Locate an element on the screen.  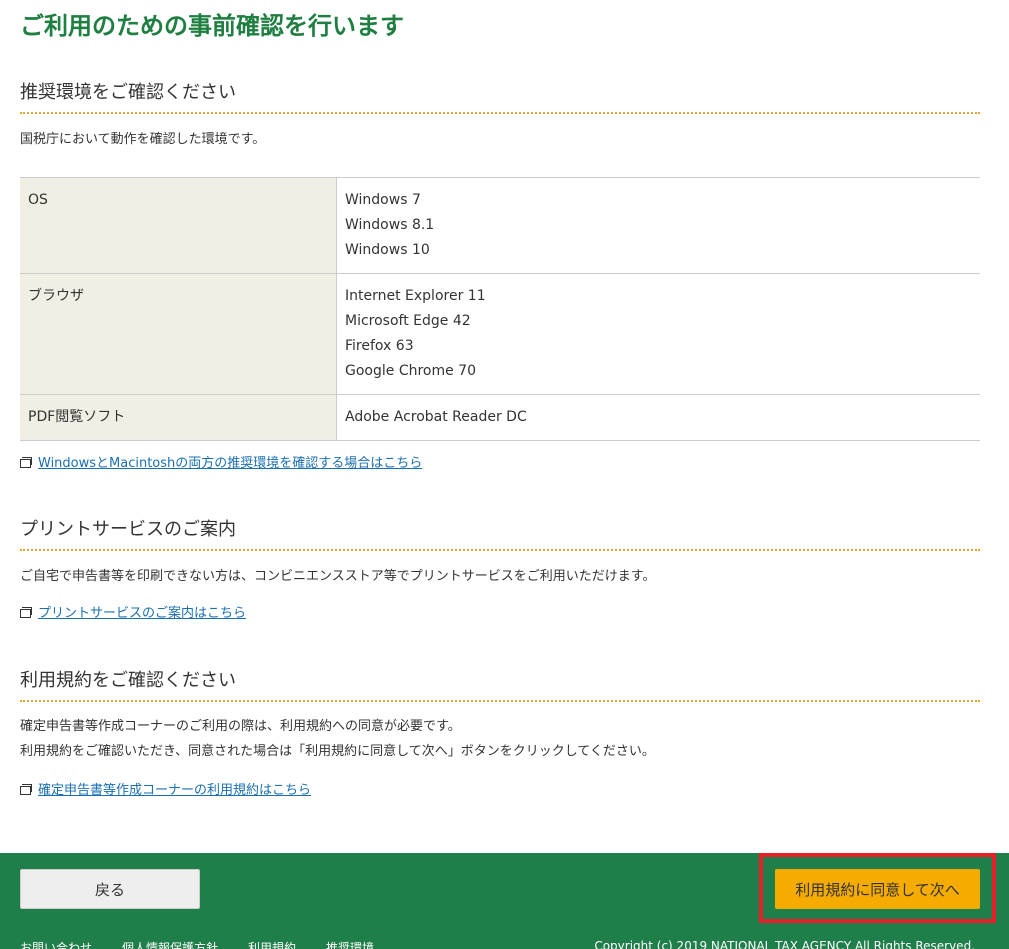
terms-section-heading: 利用規約をご確認ください is located at coordinates (500, 684).